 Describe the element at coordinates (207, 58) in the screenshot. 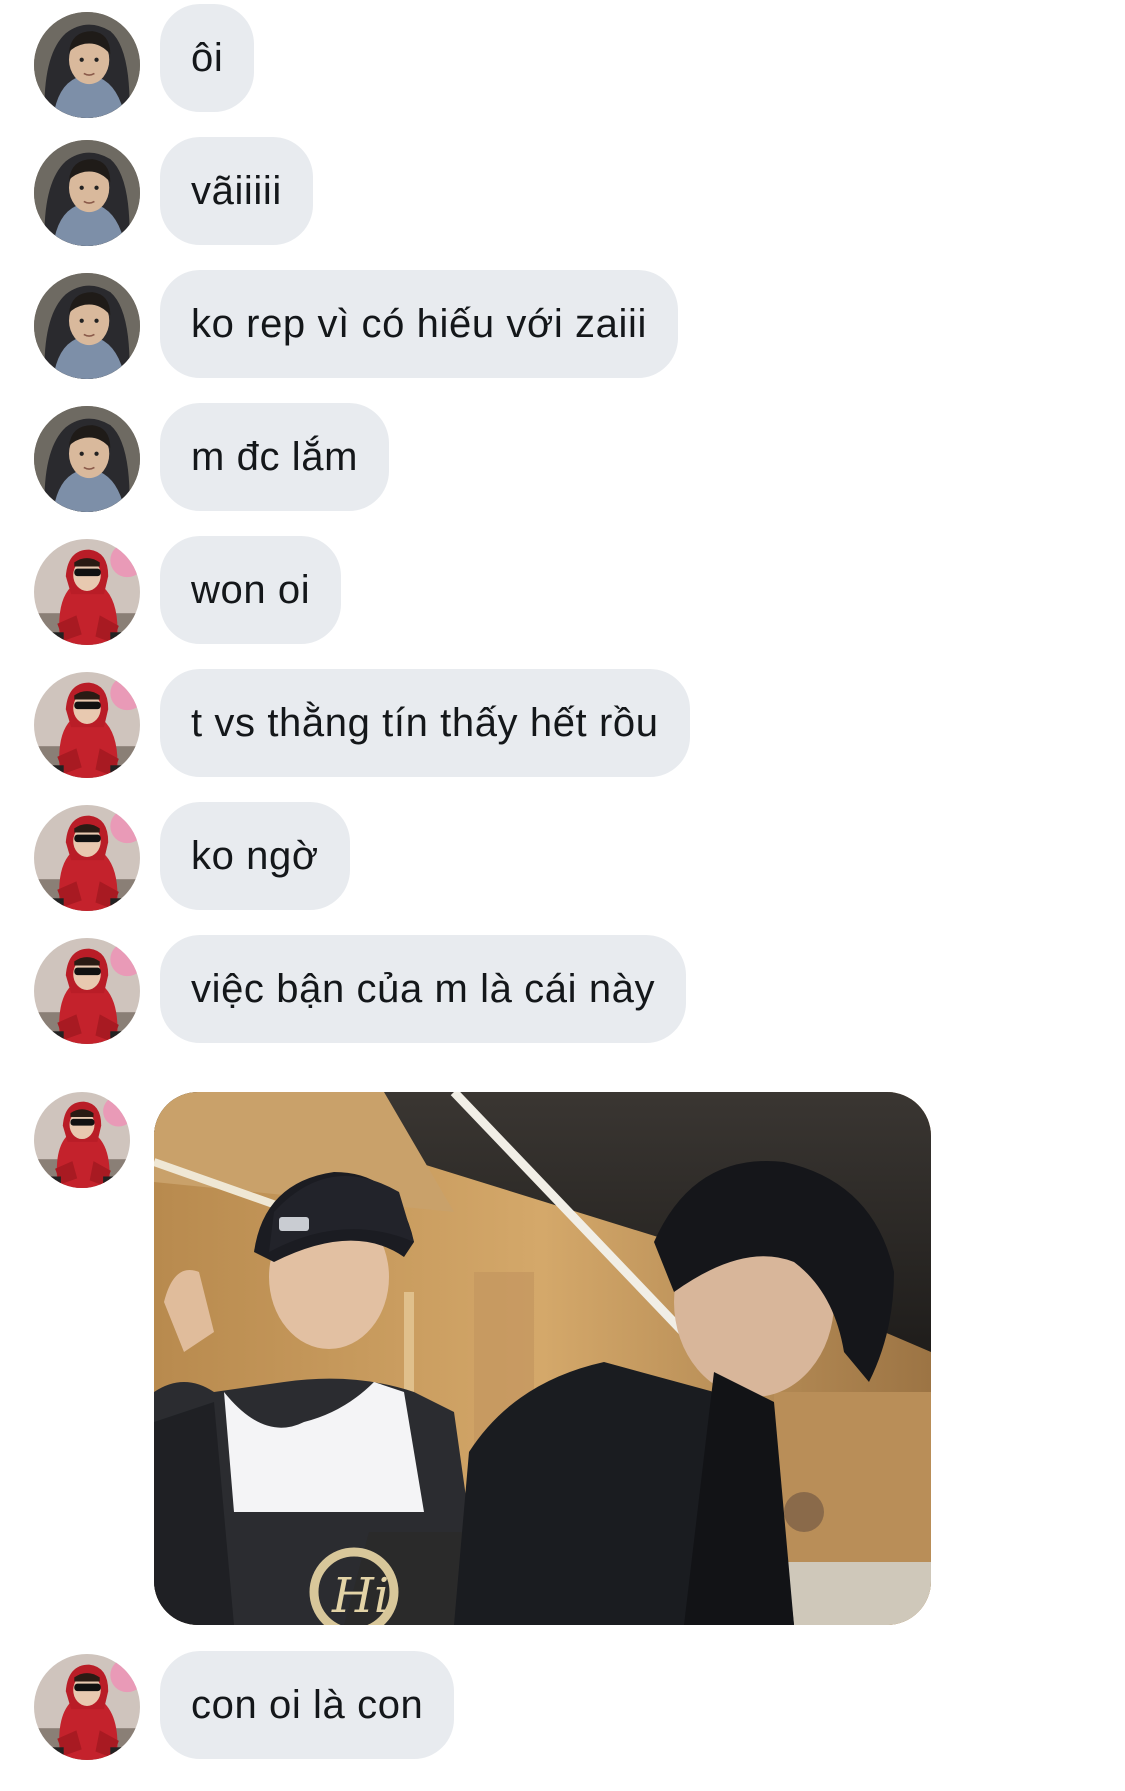

I see `message-bubble: ôi` at that location.